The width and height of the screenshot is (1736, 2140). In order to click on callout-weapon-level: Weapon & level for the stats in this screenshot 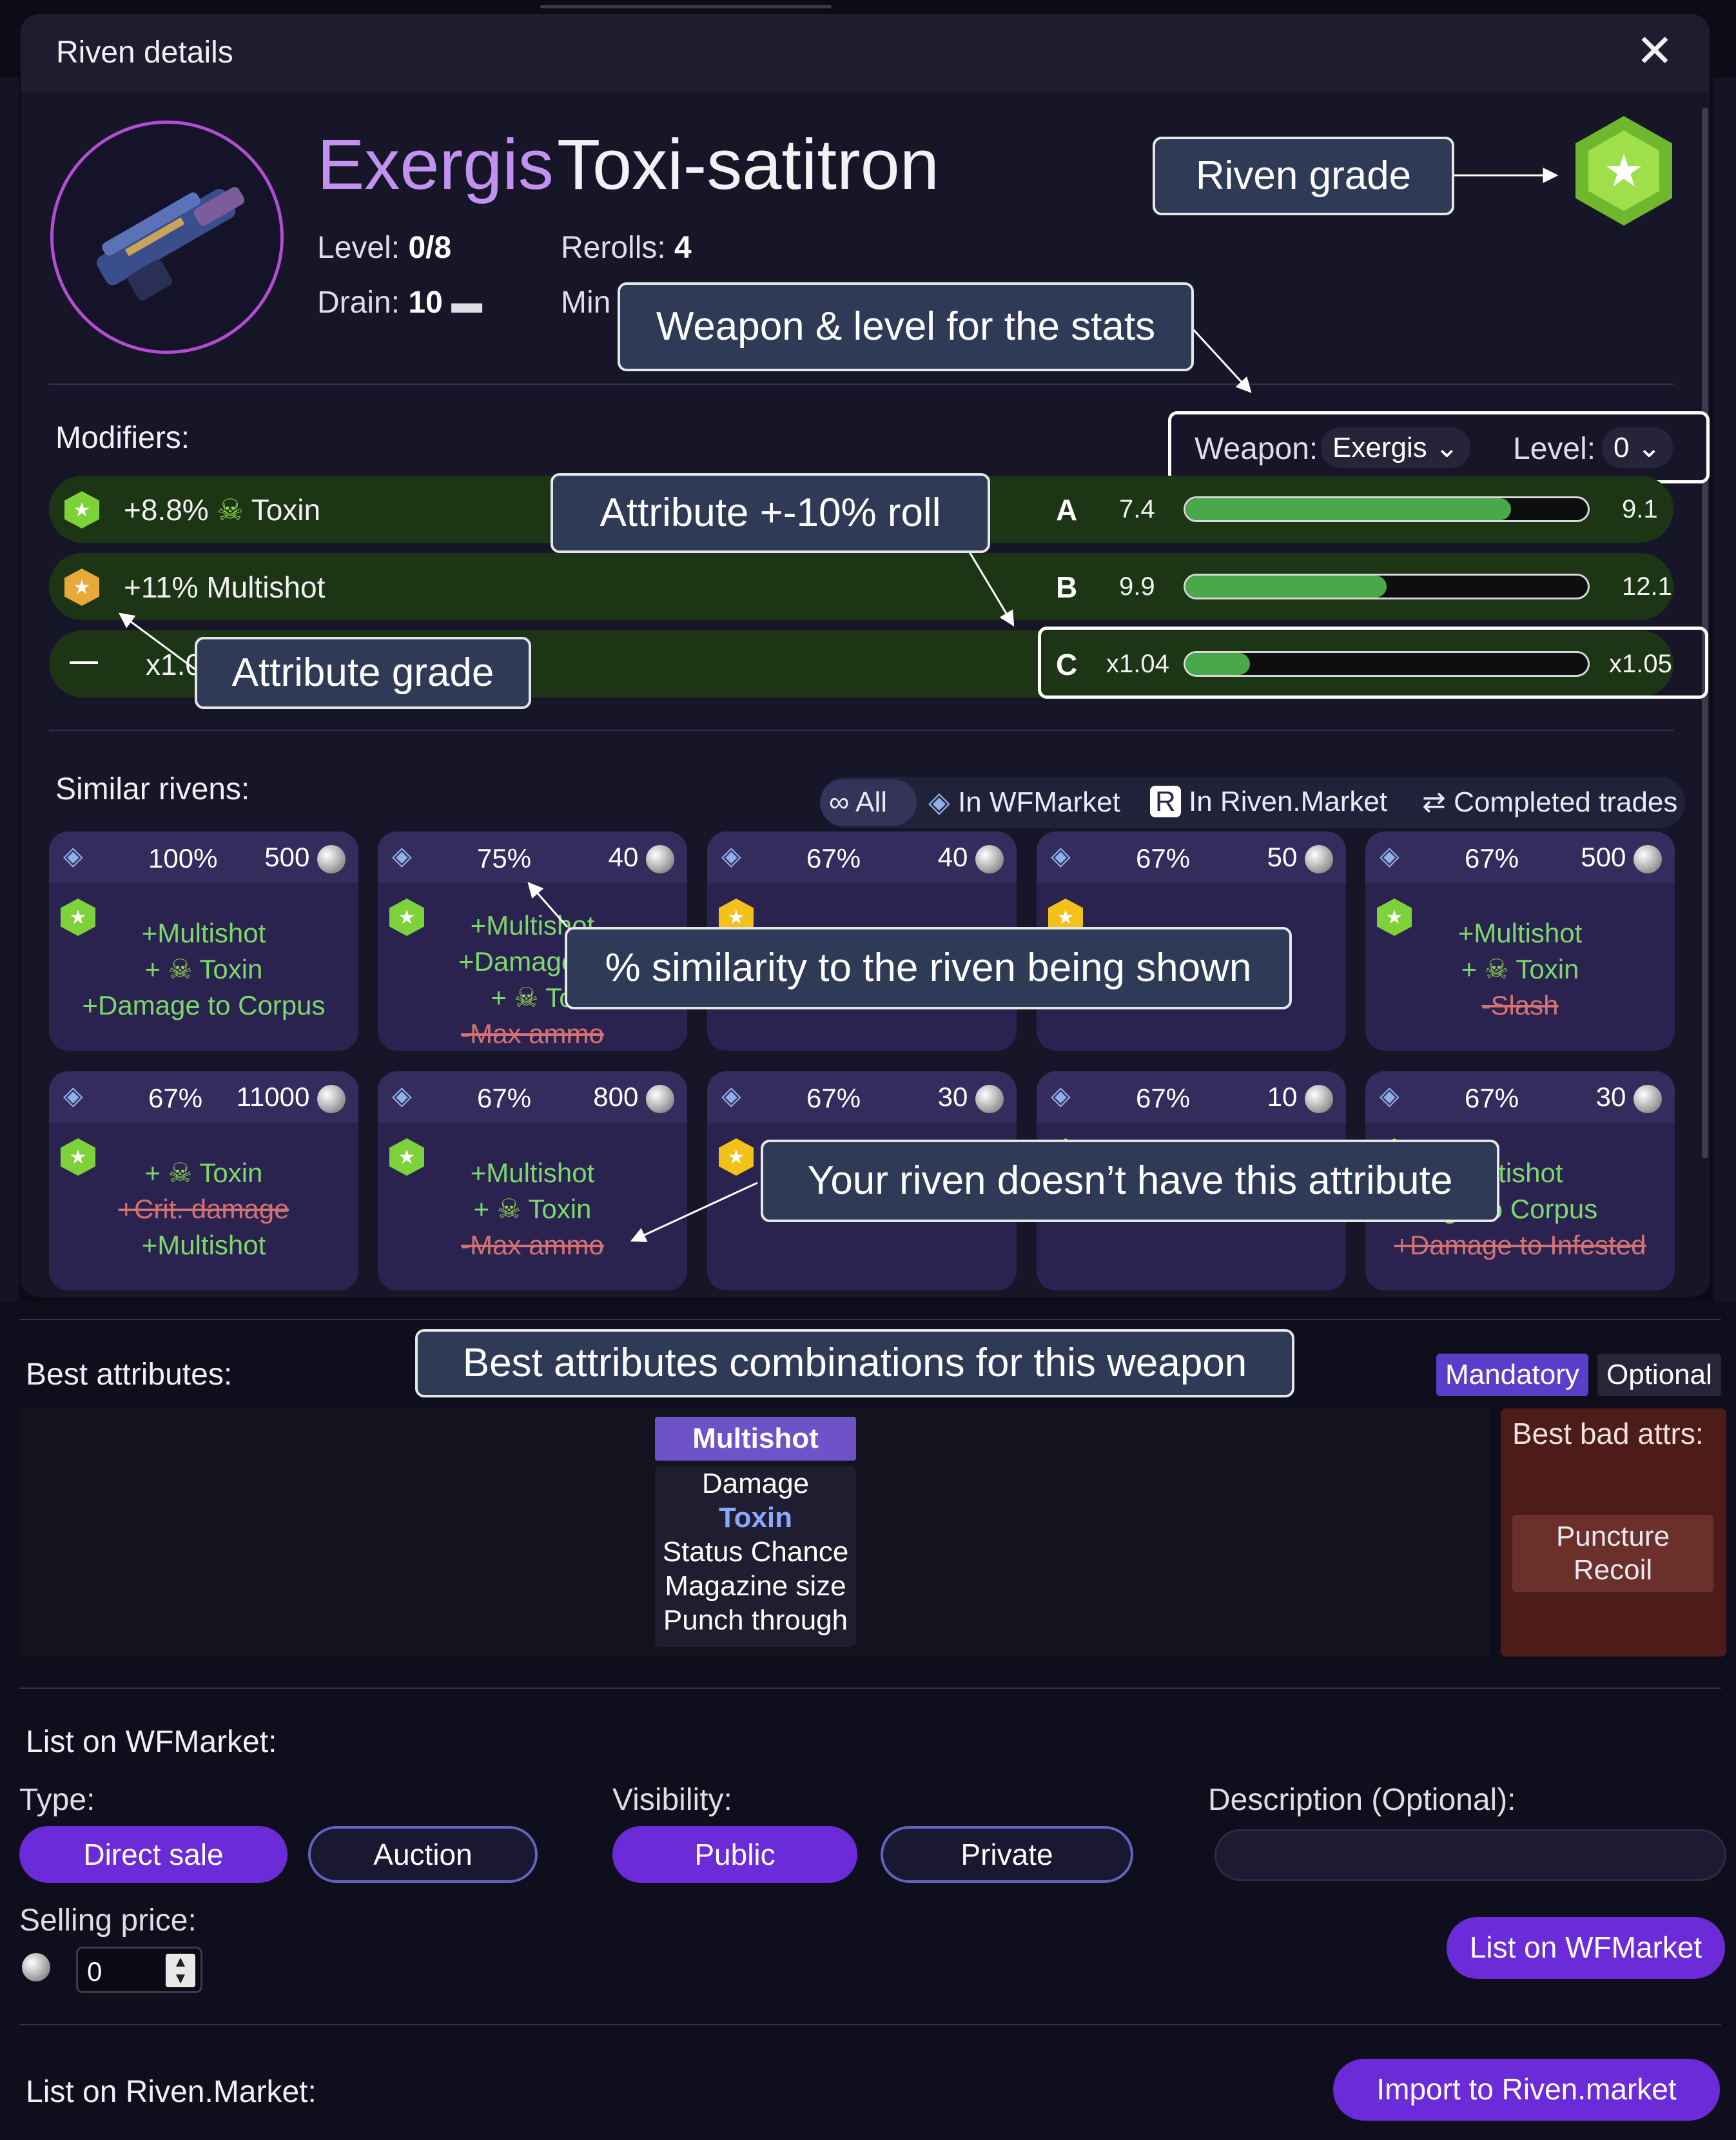, I will do `click(906, 326)`.